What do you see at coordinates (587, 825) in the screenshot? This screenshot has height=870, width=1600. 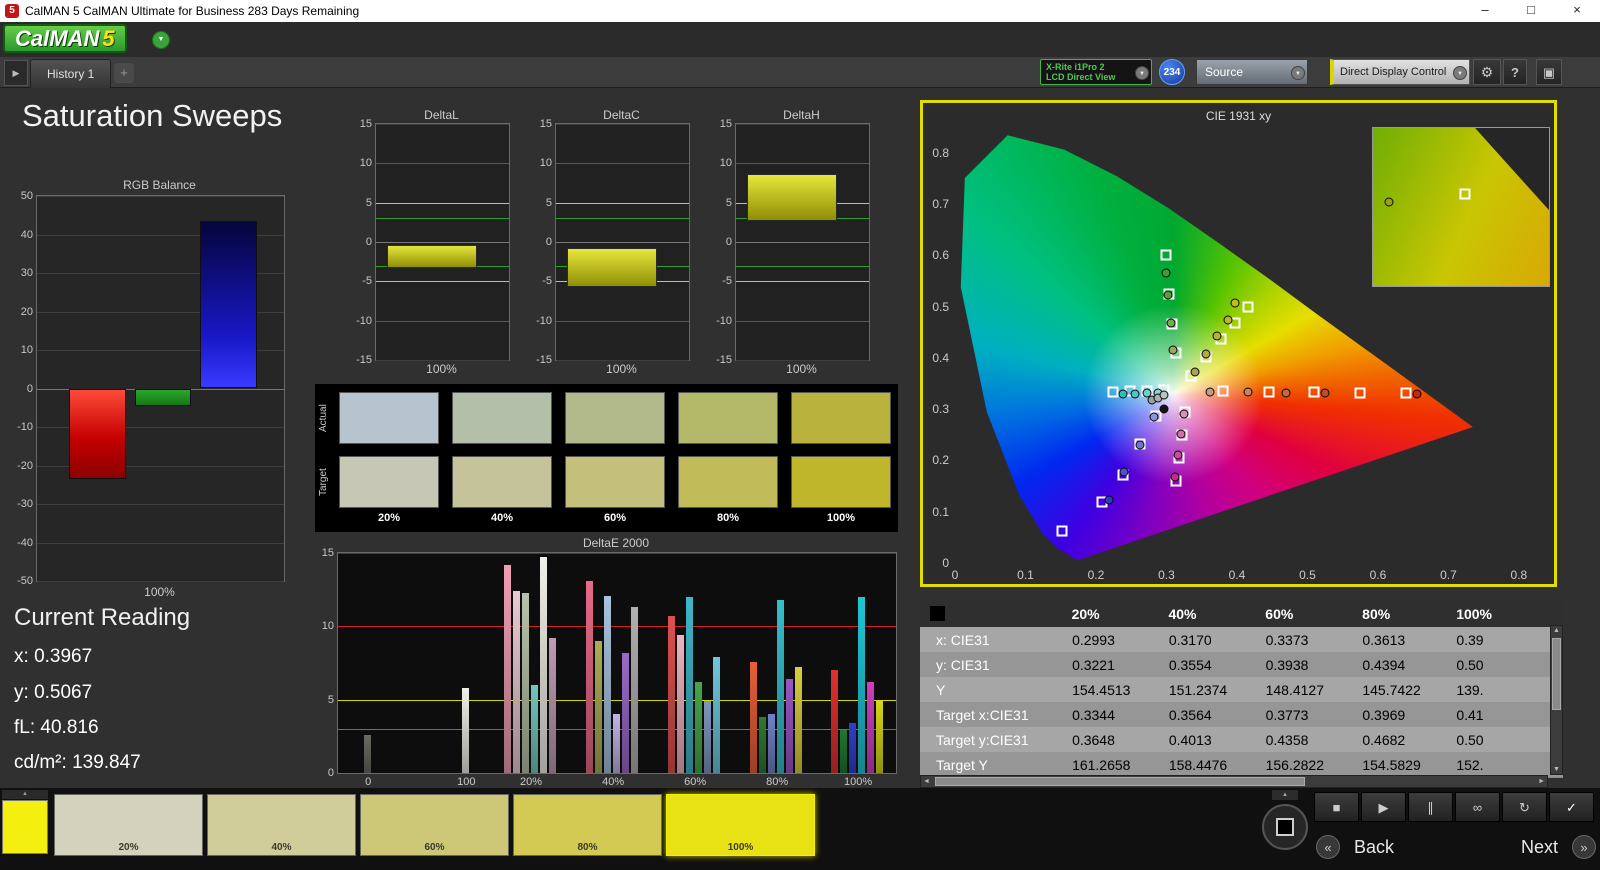 I see `saturation-swatch-80%: 80%` at bounding box center [587, 825].